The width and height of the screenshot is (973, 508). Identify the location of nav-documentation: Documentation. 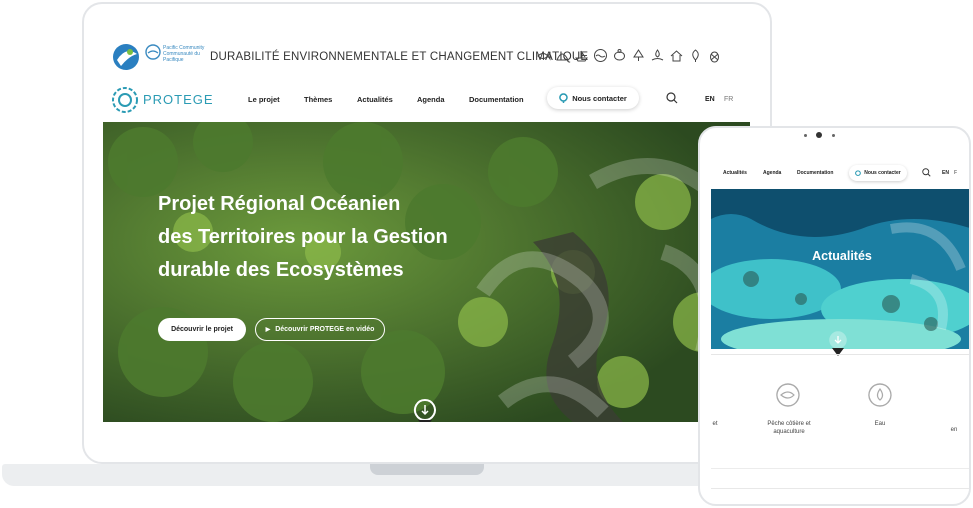
(496, 99).